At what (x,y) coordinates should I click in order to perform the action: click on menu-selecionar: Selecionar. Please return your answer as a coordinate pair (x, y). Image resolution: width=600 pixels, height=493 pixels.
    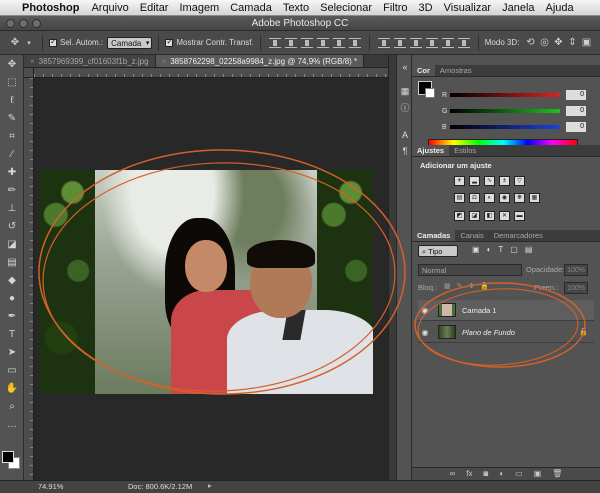
    Looking at the image, I should click on (346, 8).